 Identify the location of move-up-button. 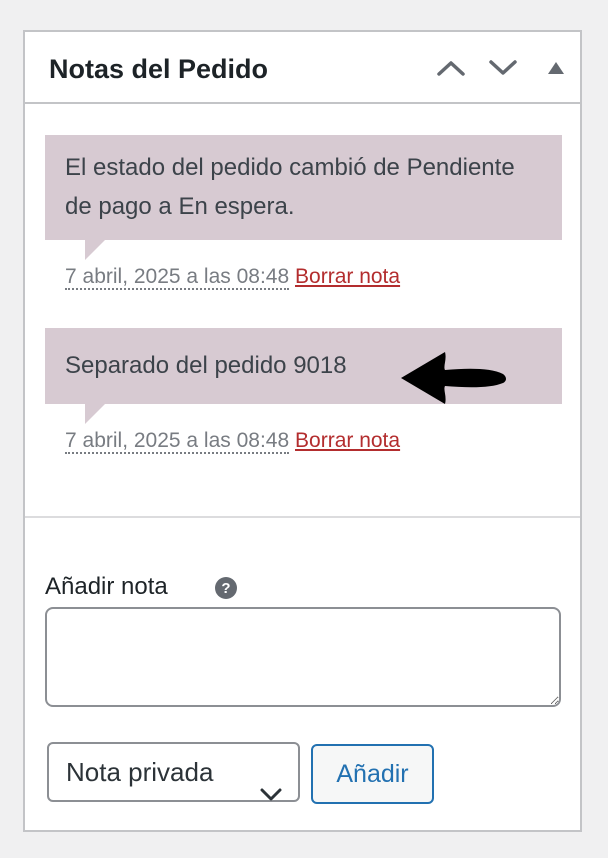
(451, 68).